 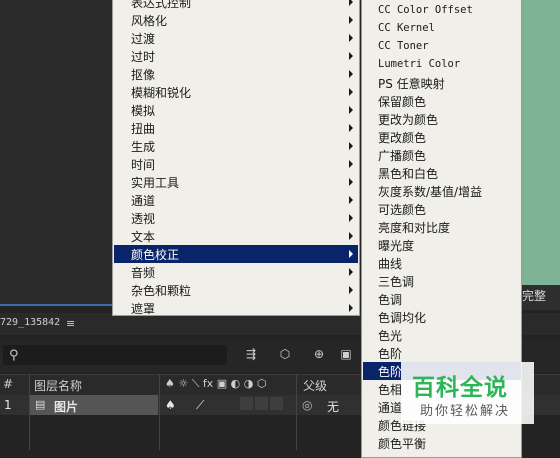 I want to click on left-viewer-panel, so click(x=56, y=152).